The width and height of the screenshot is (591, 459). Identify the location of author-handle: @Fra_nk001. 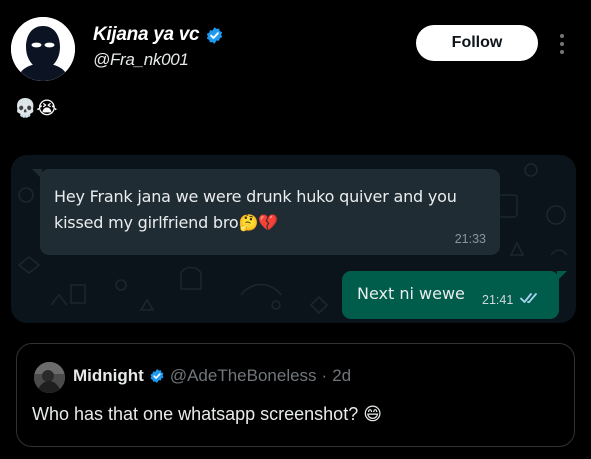
(141, 60).